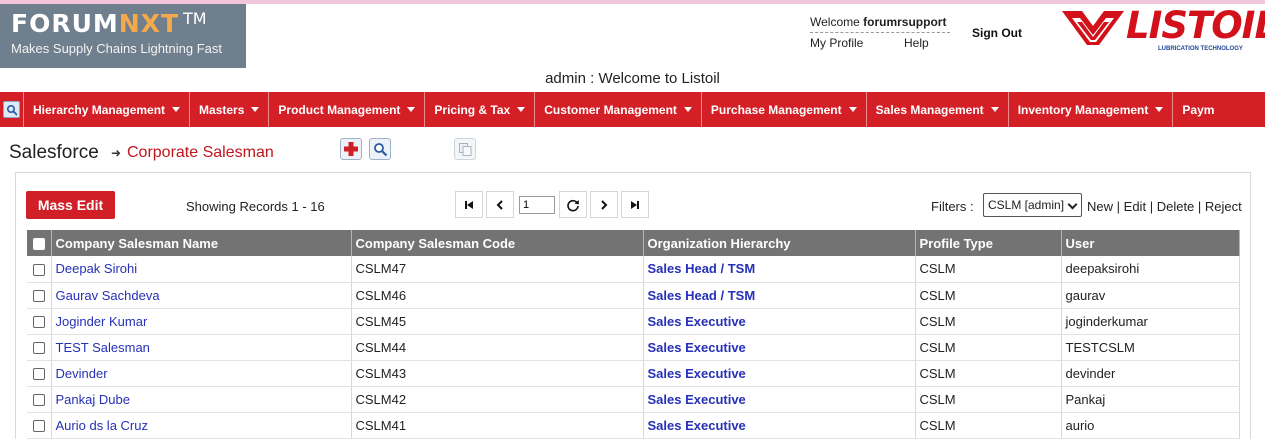  What do you see at coordinates (604, 204) in the screenshot?
I see `next-page-button` at bounding box center [604, 204].